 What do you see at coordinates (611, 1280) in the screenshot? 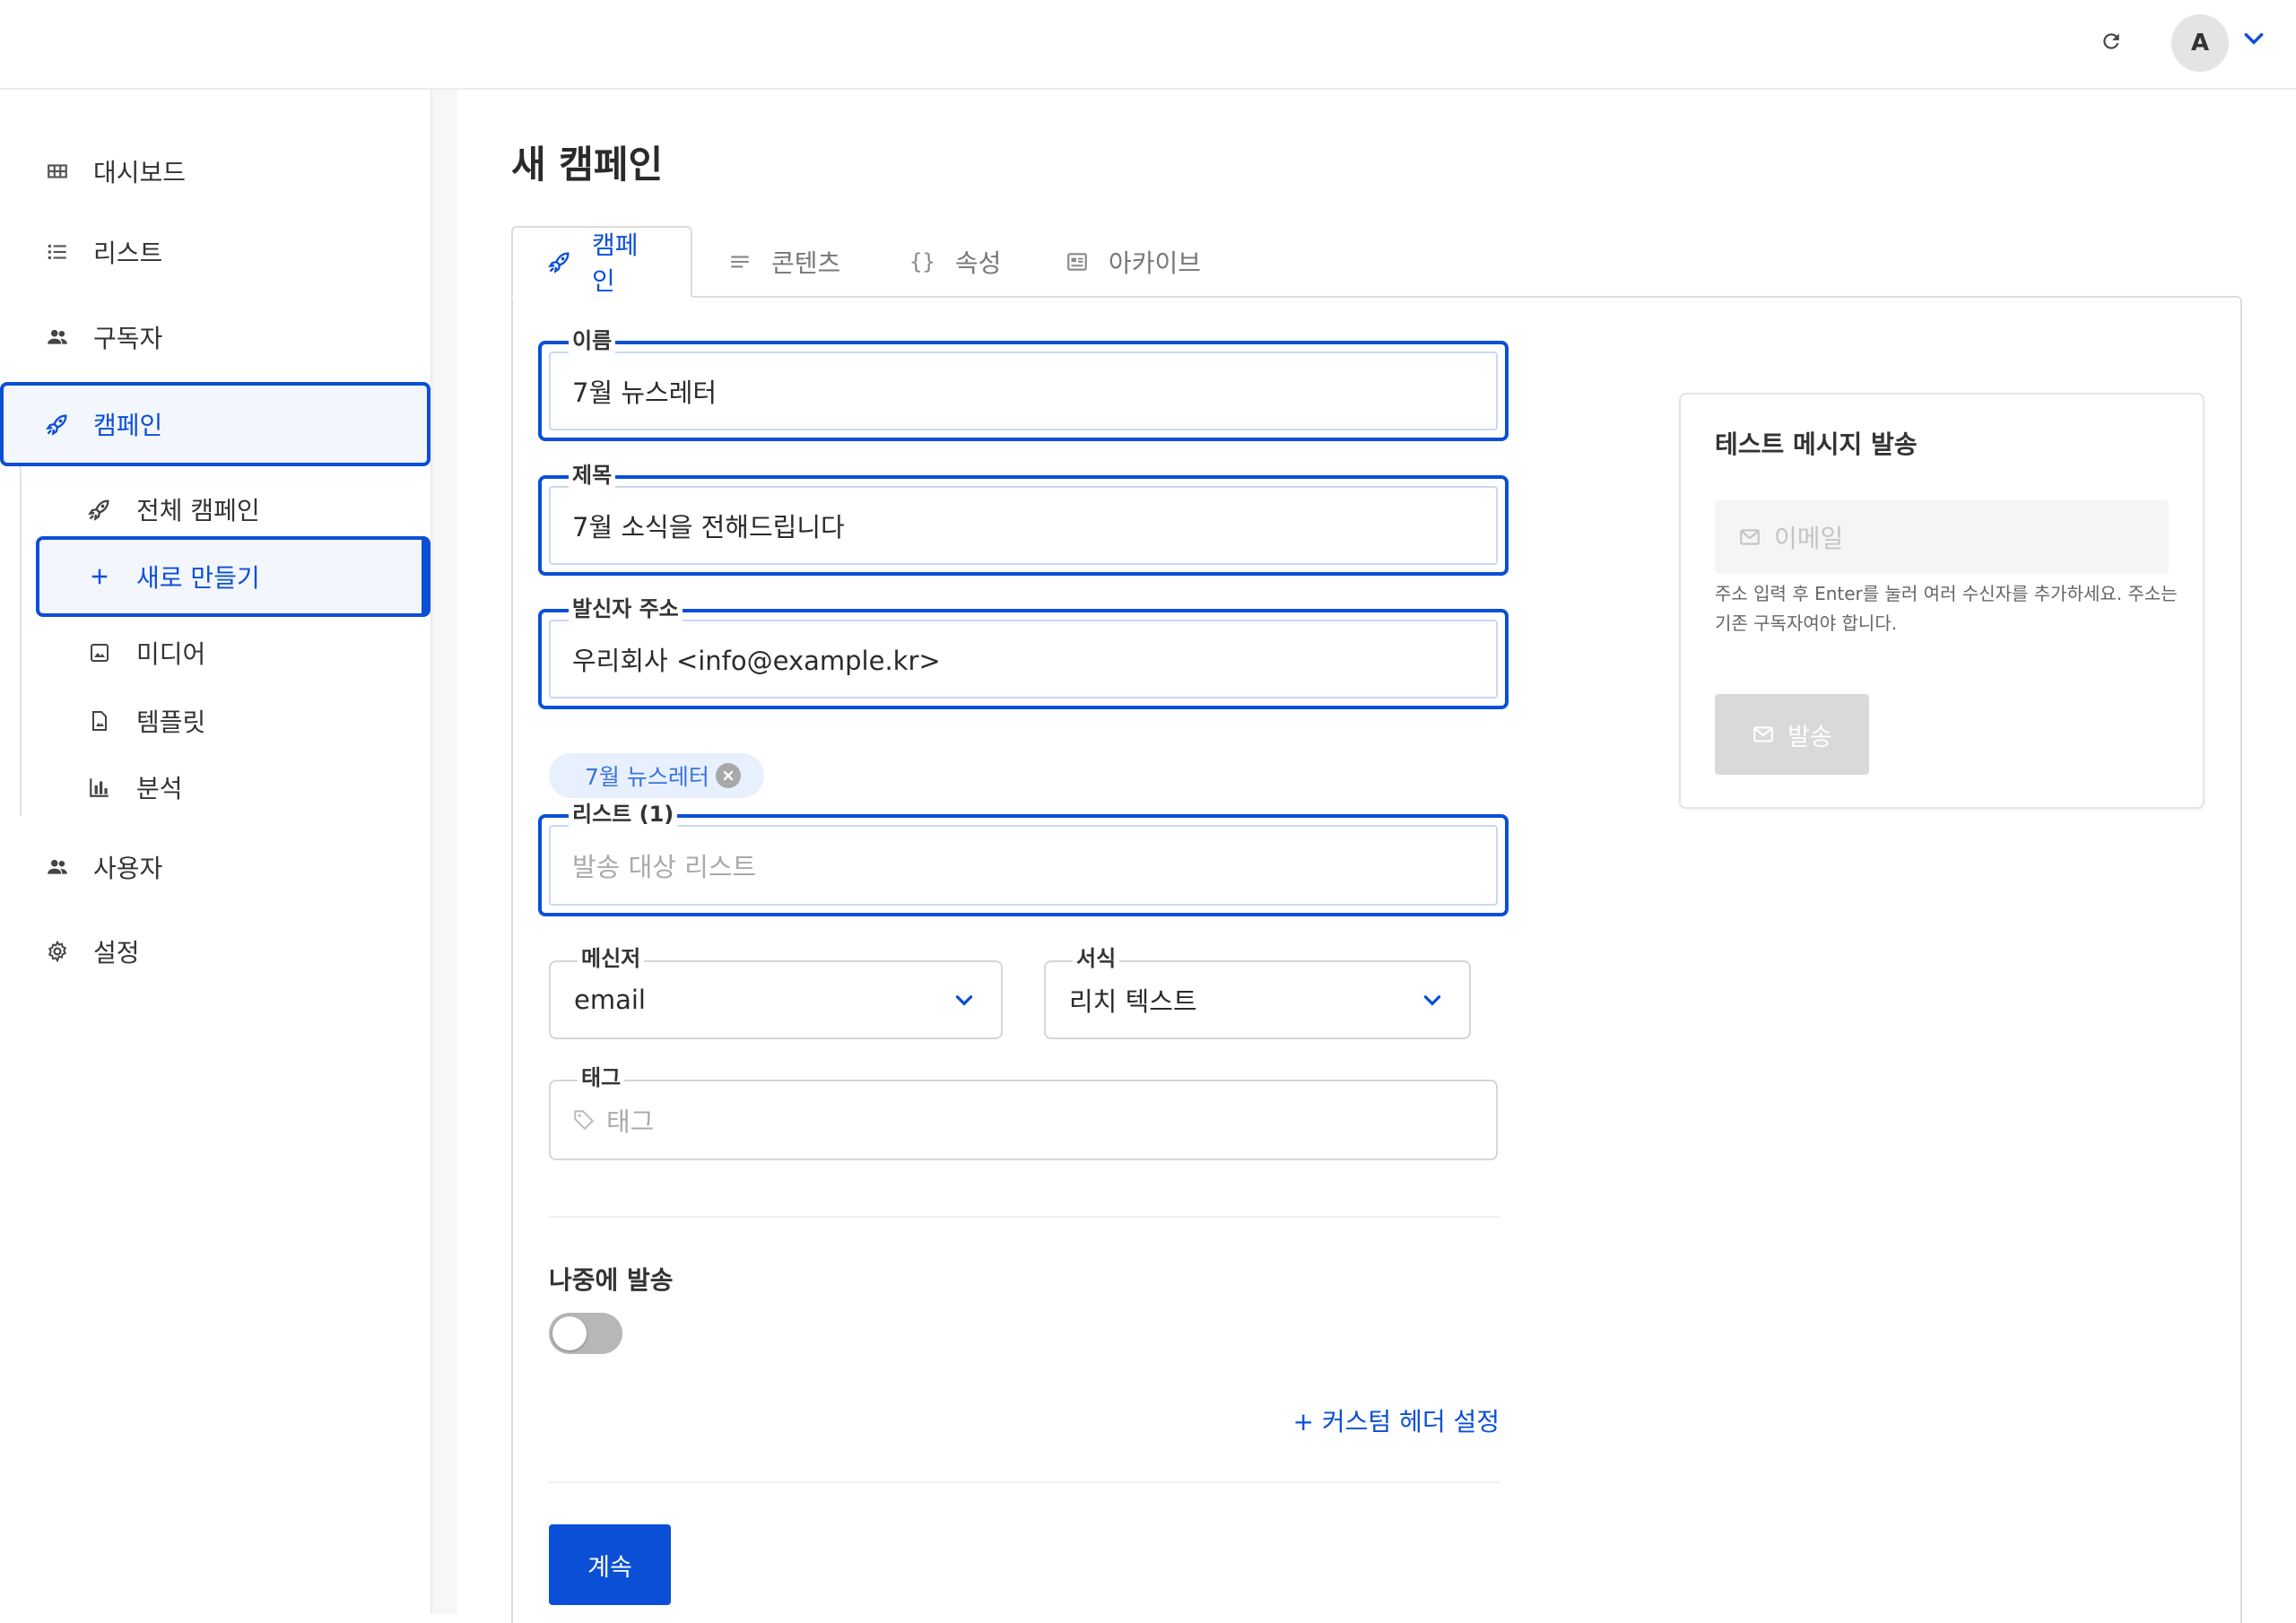
I see `send-later-label: 나중에 발송` at bounding box center [611, 1280].